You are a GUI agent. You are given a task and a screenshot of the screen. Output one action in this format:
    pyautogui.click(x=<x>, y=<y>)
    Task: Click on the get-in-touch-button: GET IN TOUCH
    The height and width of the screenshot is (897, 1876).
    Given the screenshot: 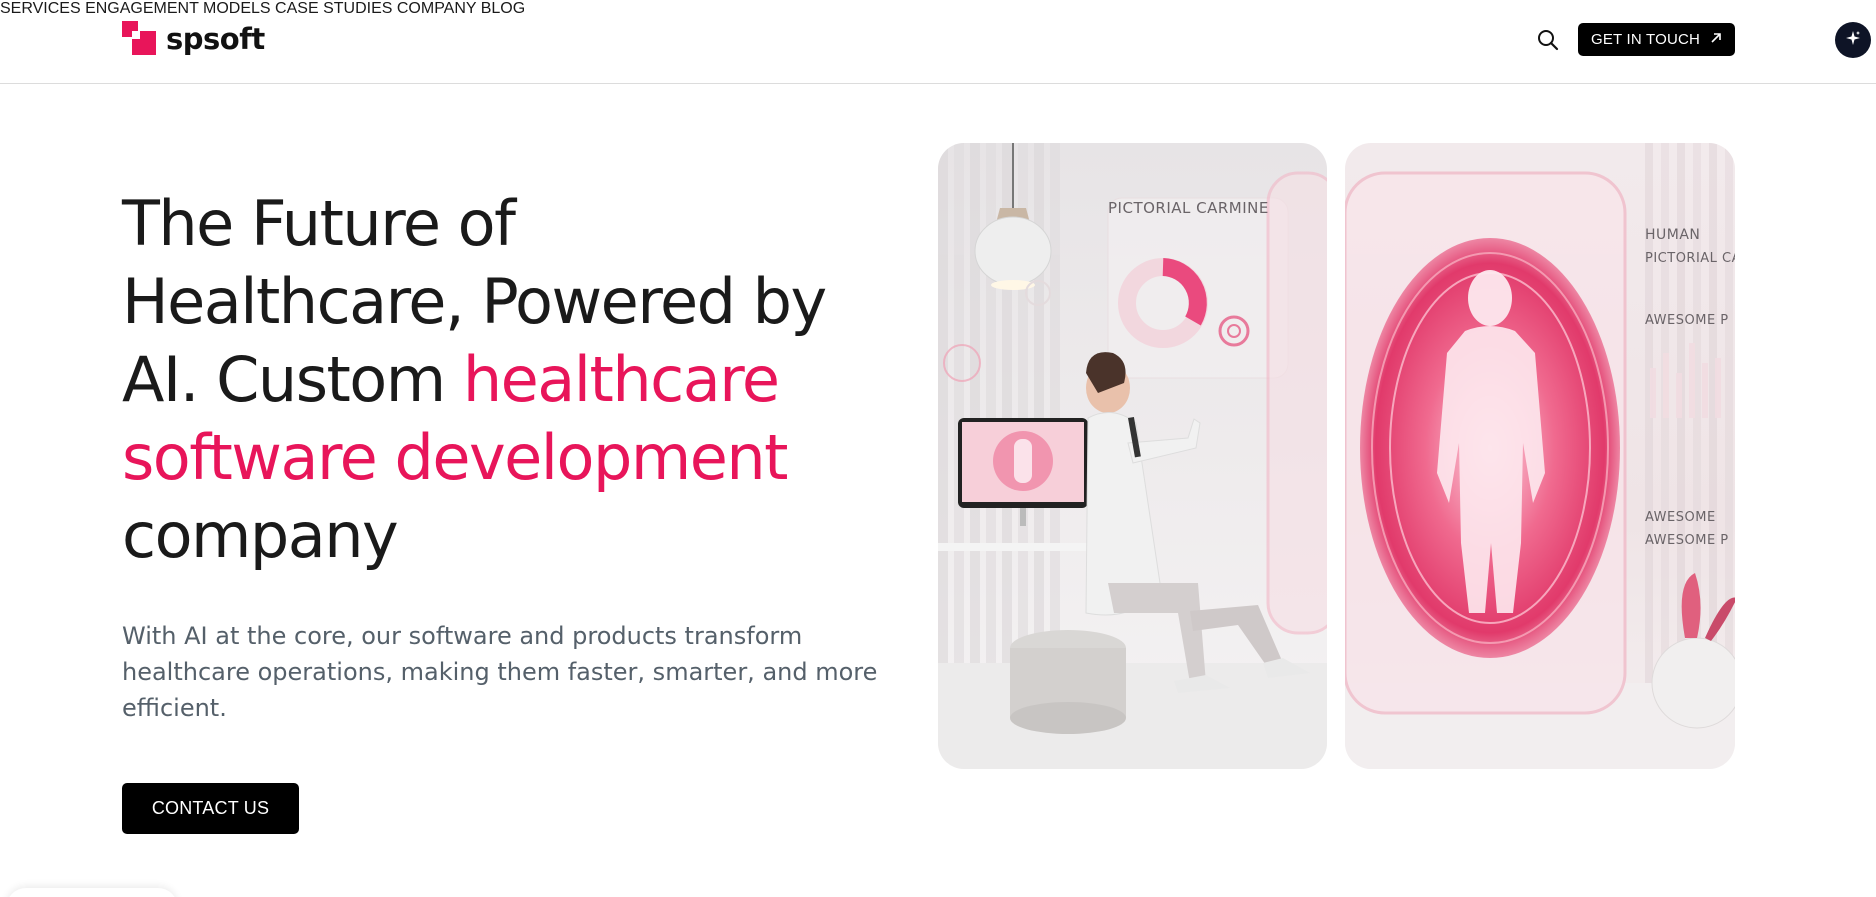 What is the action you would take?
    pyautogui.click(x=1656, y=39)
    